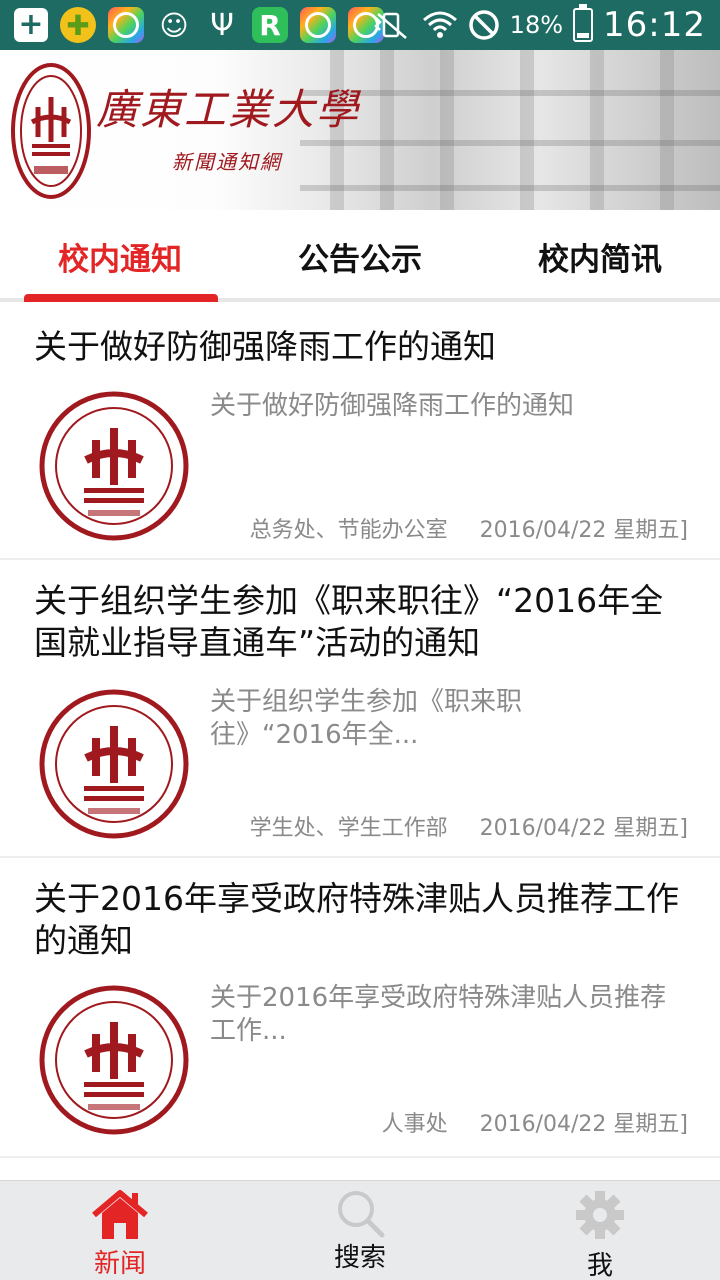  I want to click on news-title: 关于做好防御强降雨工作的通知, so click(265, 346).